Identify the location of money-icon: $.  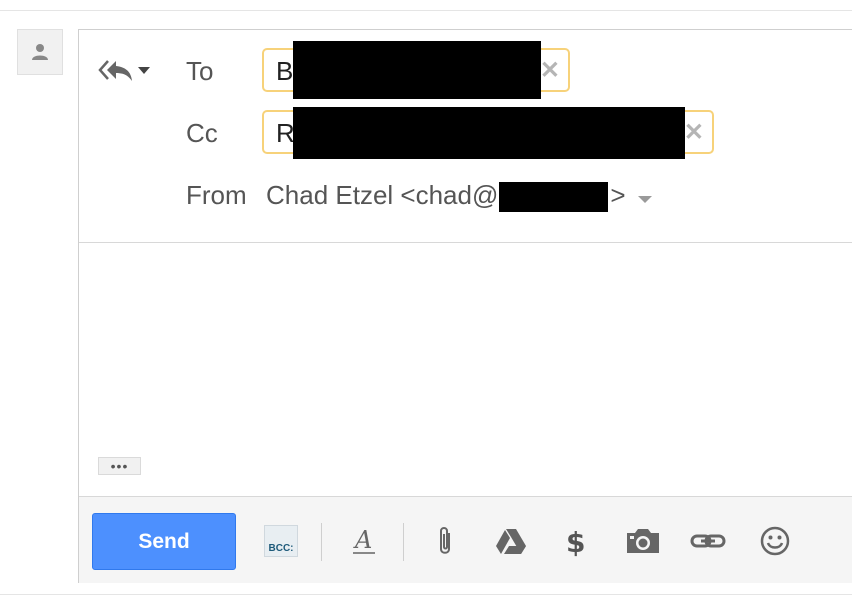
(576, 541).